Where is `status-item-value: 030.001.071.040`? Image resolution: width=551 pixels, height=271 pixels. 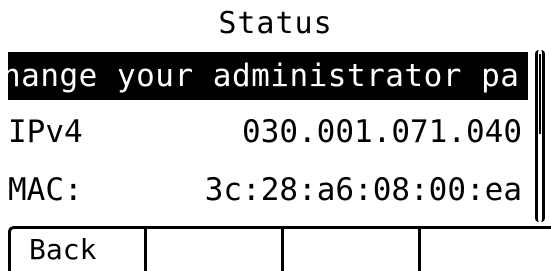
status-item-value: 030.001.071.040 is located at coordinates (382, 132).